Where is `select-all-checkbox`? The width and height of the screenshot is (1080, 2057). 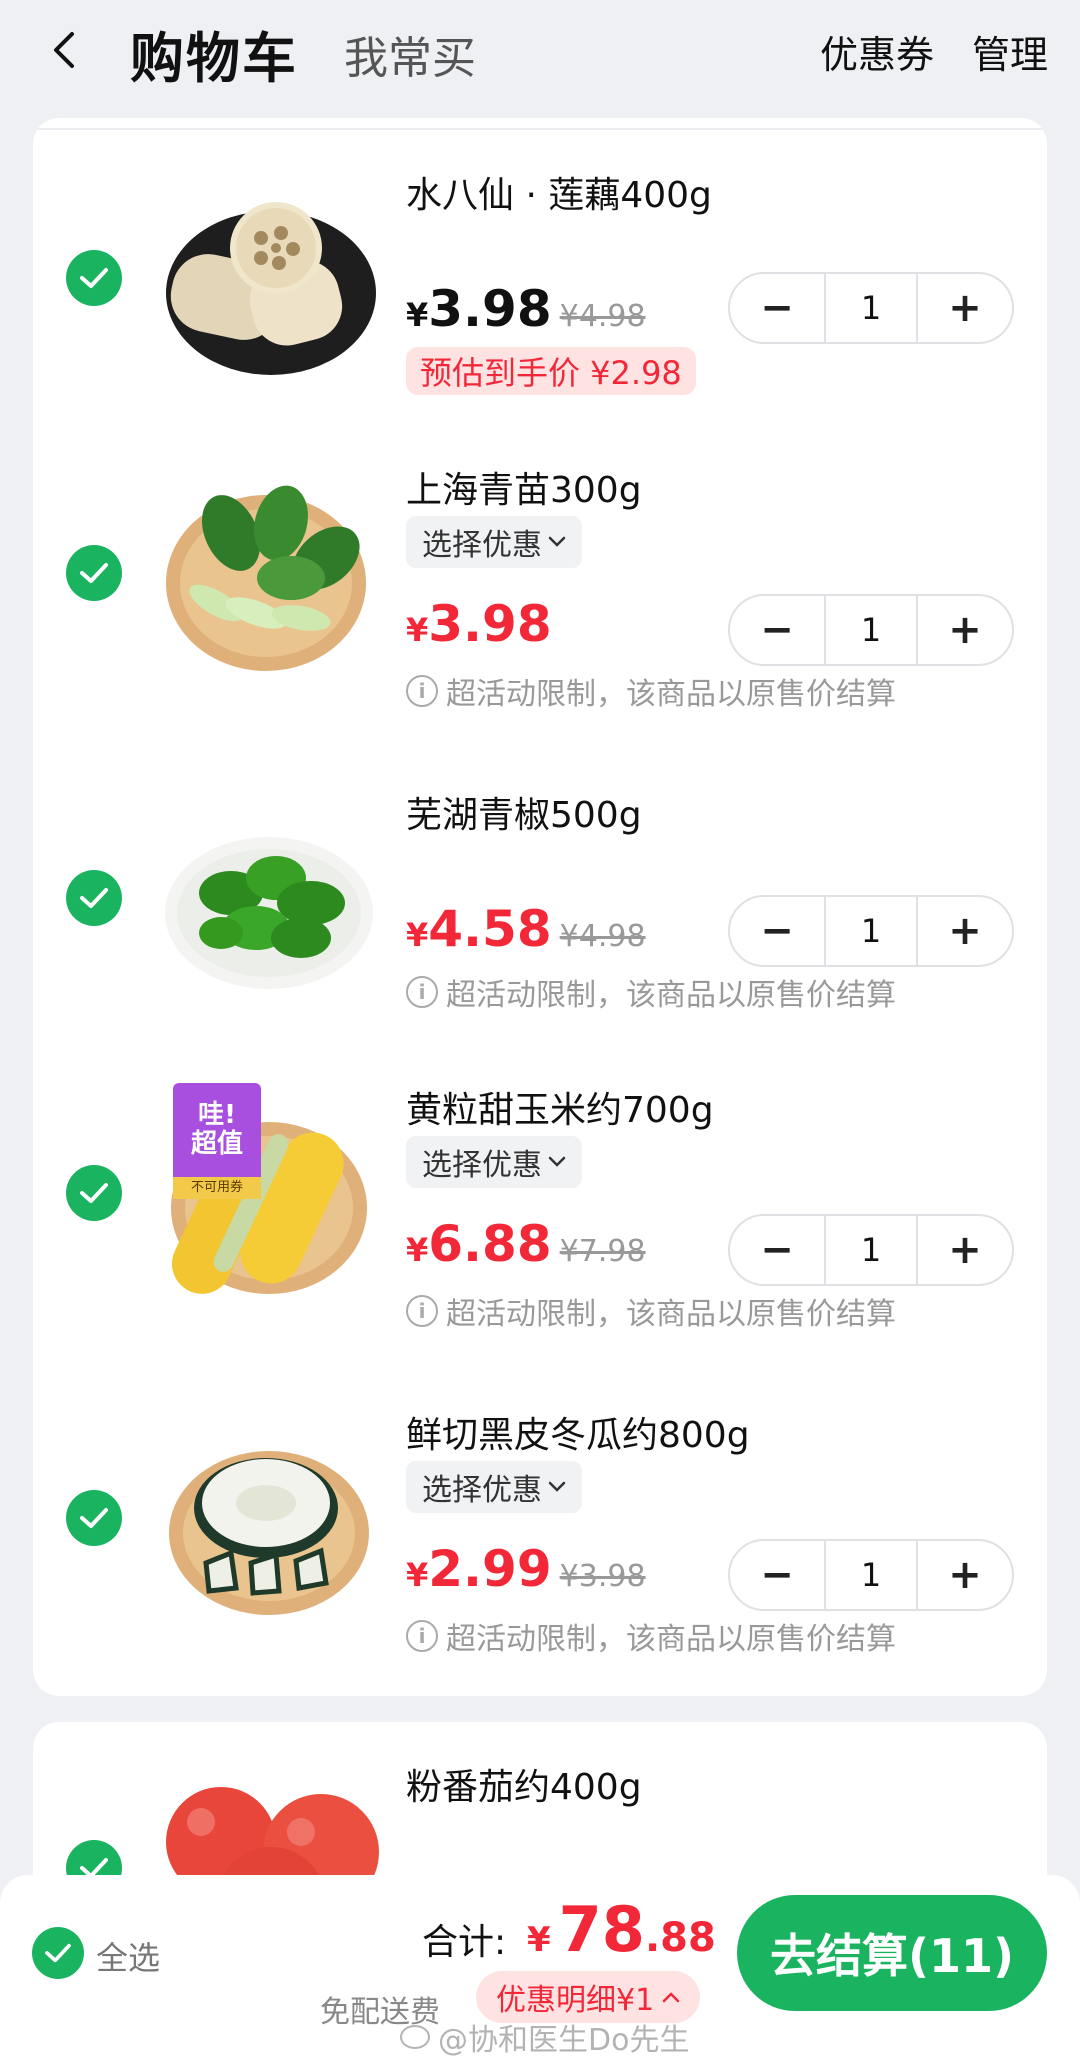 select-all-checkbox is located at coordinates (58, 1953).